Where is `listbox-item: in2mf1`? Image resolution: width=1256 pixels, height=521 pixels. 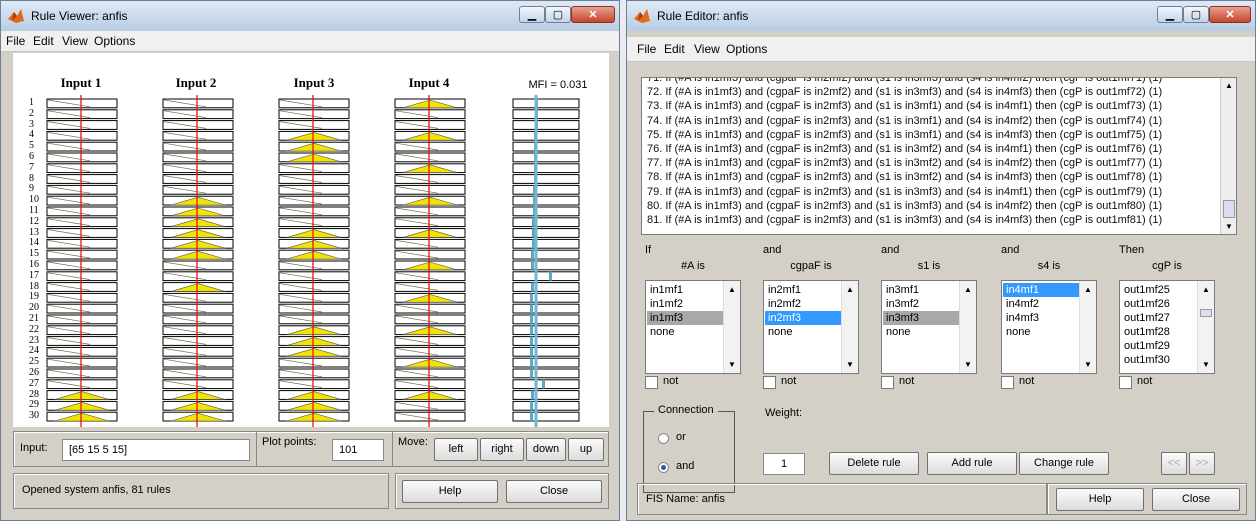 listbox-item: in2mf1 is located at coordinates (805, 290).